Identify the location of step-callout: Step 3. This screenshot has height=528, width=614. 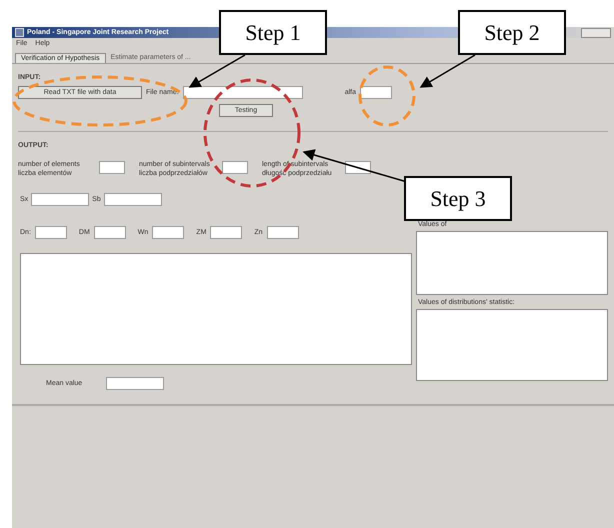
(458, 198).